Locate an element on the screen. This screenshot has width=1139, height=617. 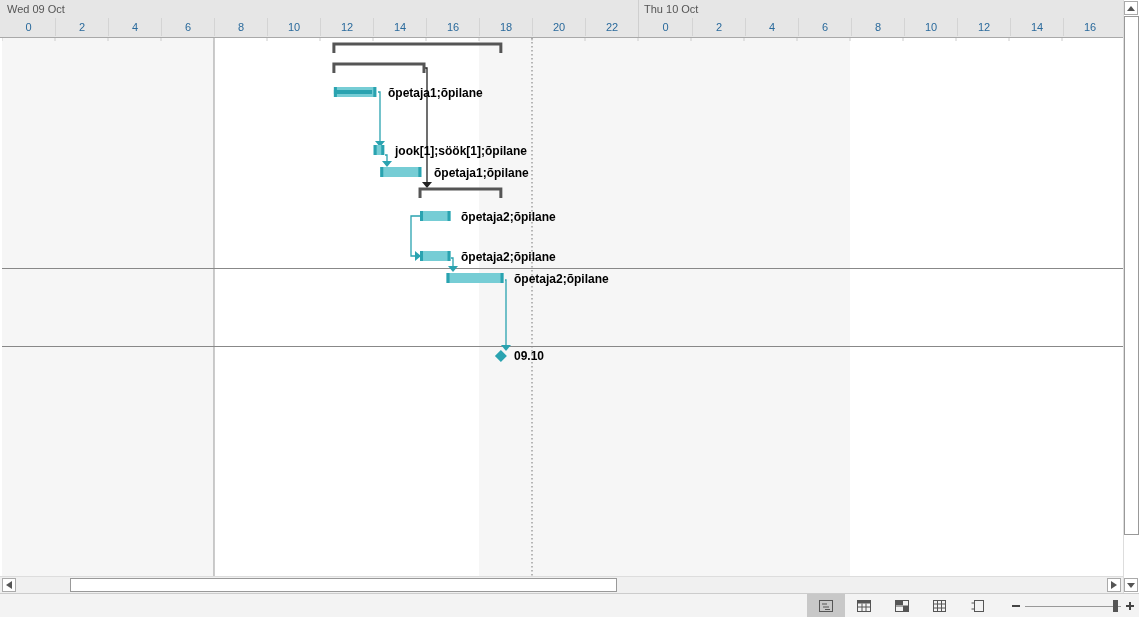
day-label: Wed 09 Oct is located at coordinates (36, 9).